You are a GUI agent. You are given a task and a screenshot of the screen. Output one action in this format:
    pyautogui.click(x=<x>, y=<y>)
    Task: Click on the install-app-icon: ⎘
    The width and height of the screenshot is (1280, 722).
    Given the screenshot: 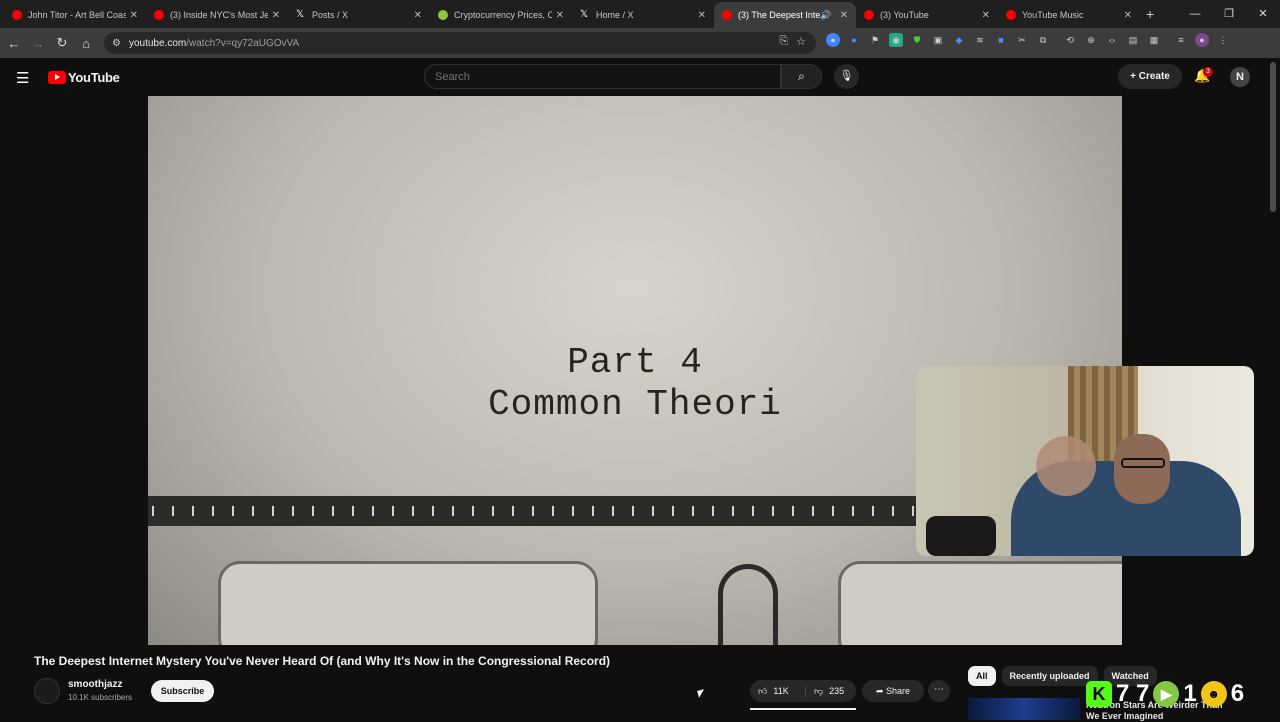 What is the action you would take?
    pyautogui.click(x=783, y=41)
    